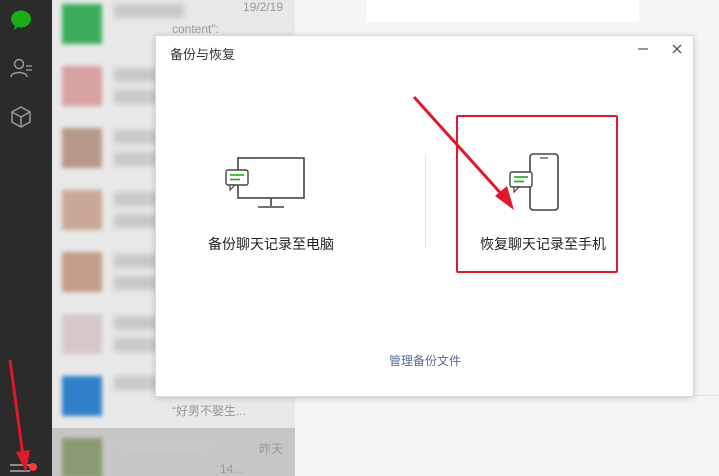 This screenshot has width=719, height=476. What do you see at coordinates (265, 182) in the screenshot?
I see `computer-chat-icon` at bounding box center [265, 182].